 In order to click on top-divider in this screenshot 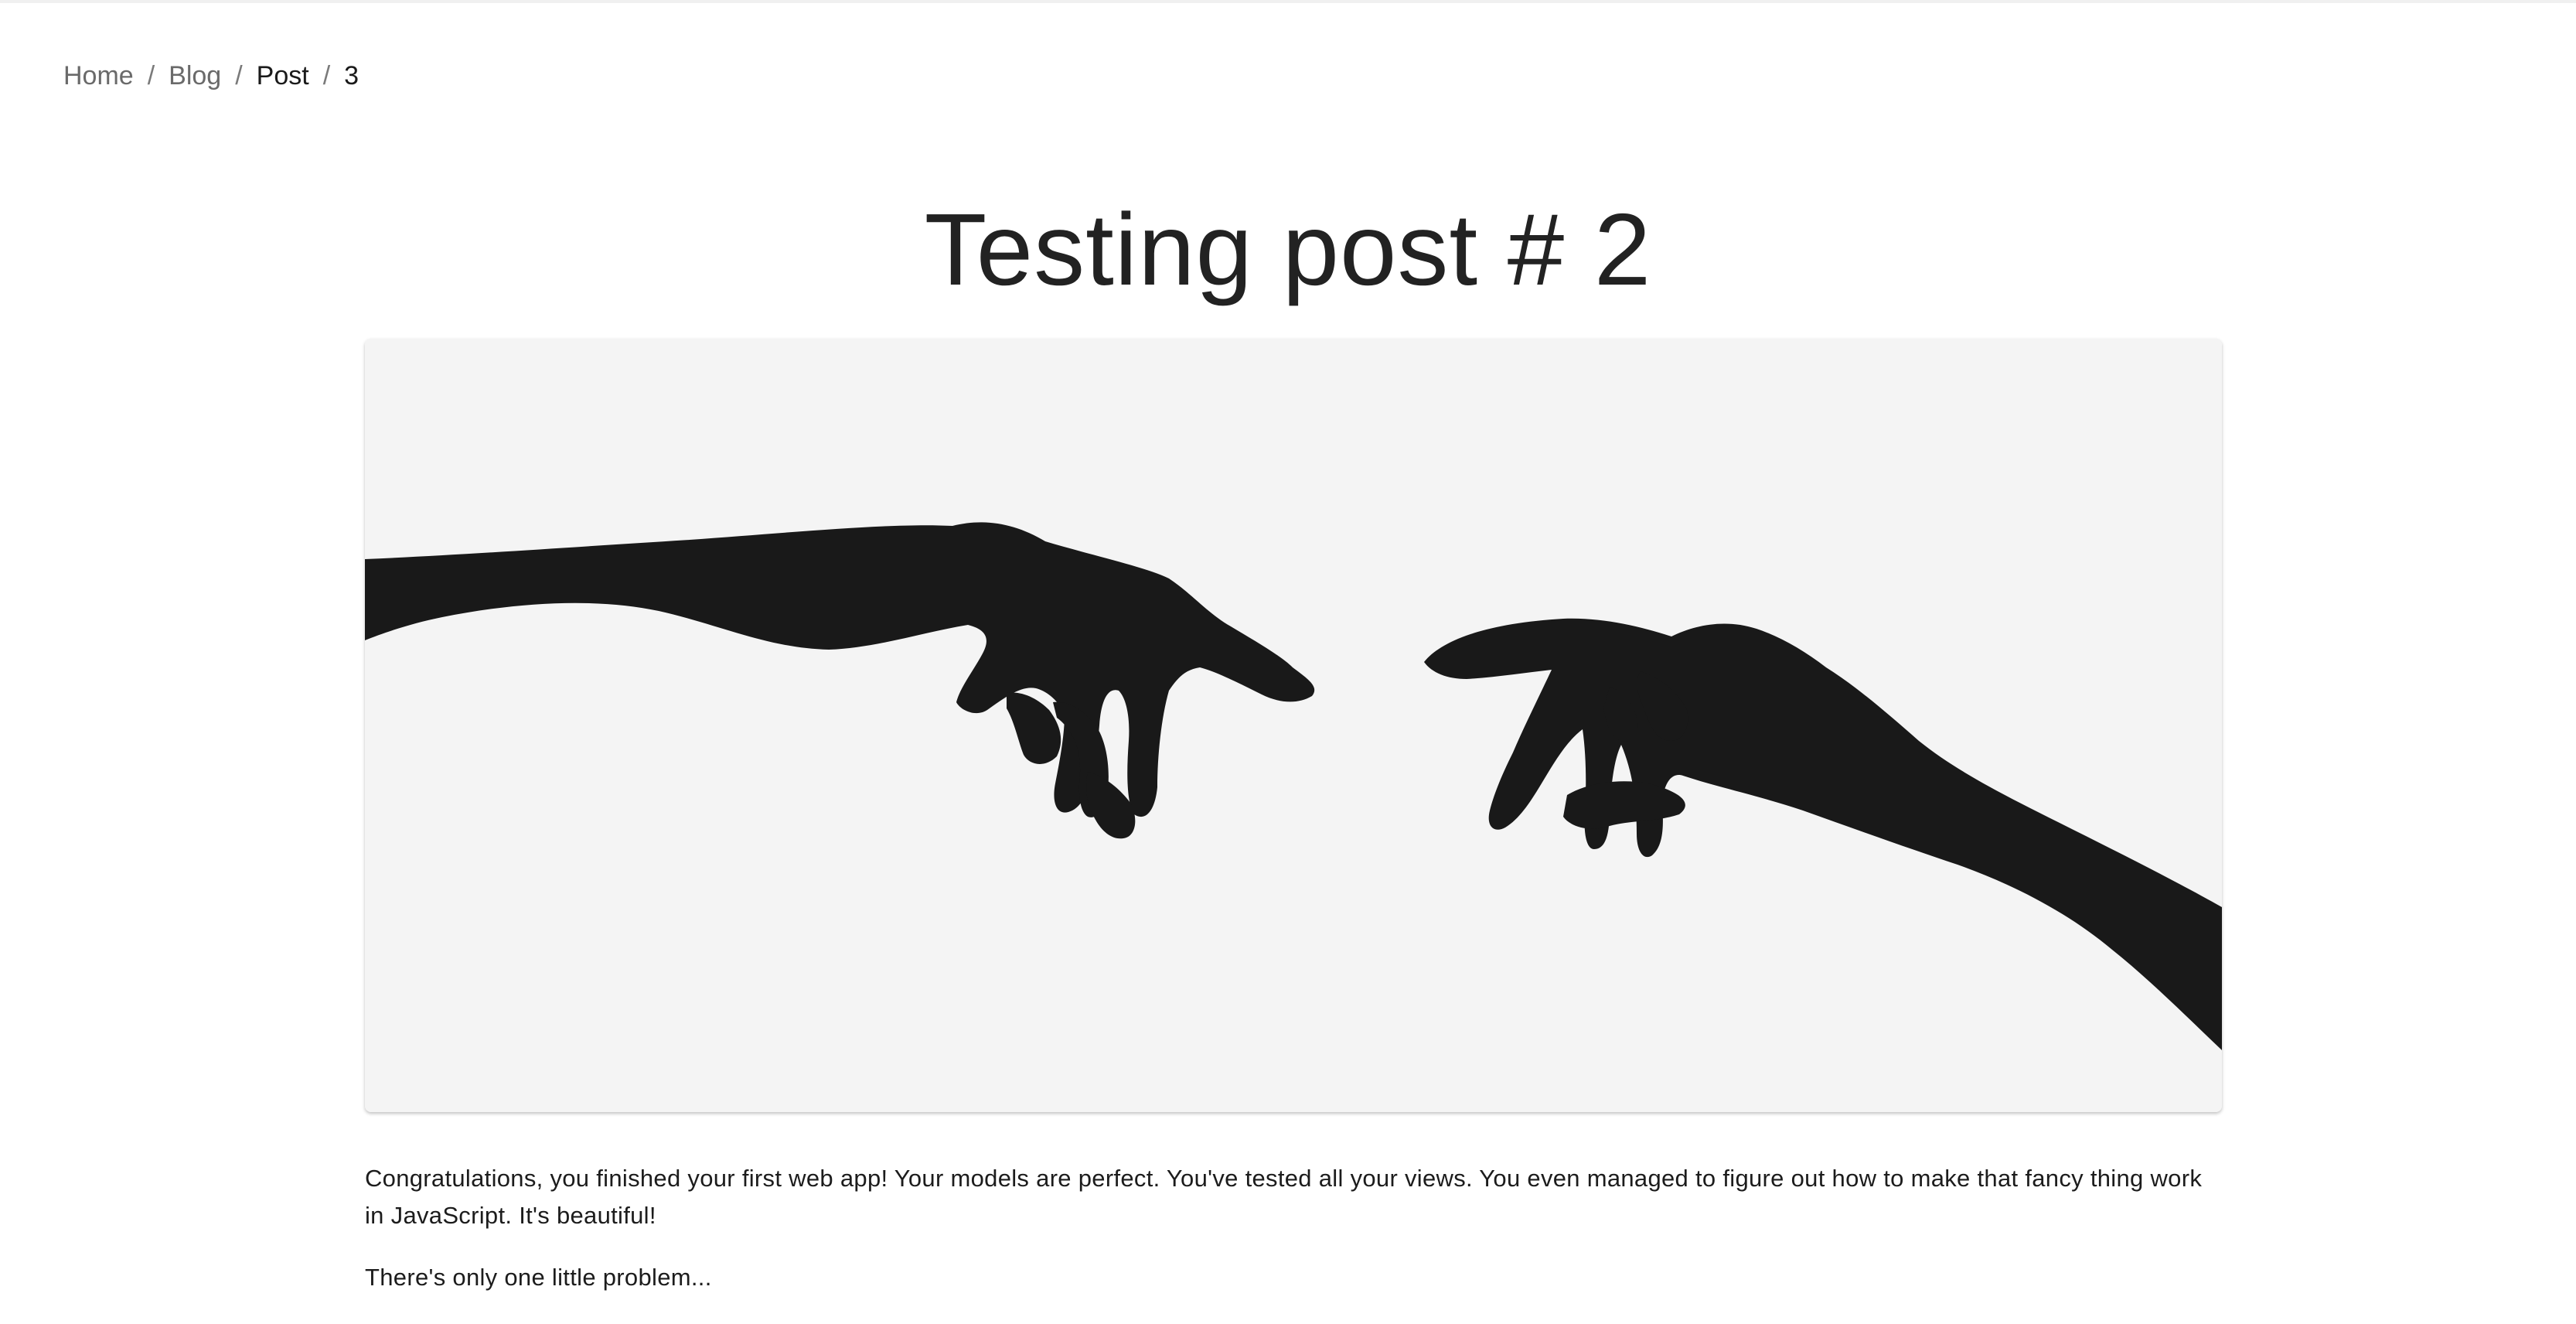, I will do `click(1288, 1)`.